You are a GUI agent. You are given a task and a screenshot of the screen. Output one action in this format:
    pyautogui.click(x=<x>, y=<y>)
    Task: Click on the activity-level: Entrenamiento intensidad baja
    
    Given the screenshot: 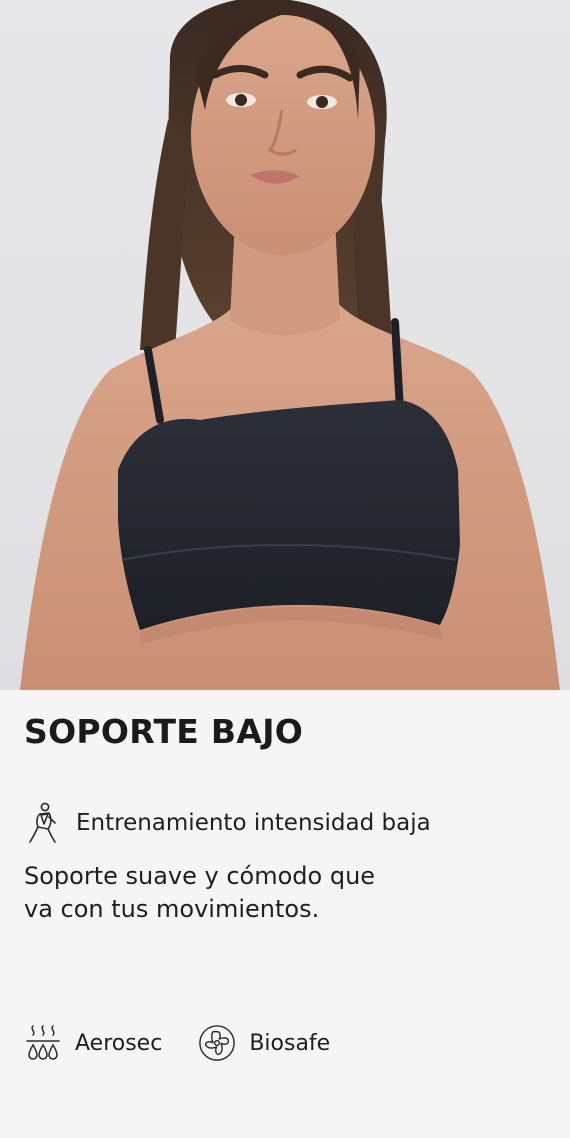 What is the action you would take?
    pyautogui.click(x=227, y=823)
    